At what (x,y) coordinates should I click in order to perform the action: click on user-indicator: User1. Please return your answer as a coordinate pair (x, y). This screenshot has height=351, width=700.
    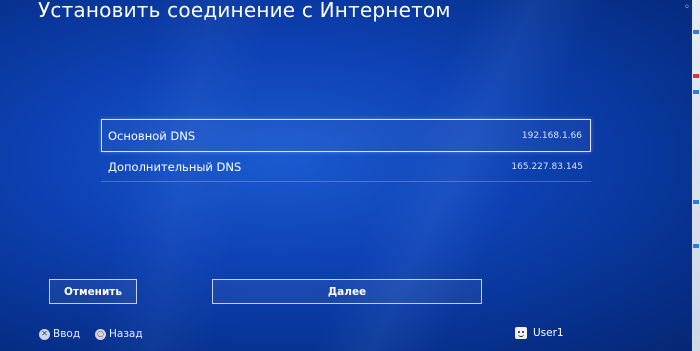
    Looking at the image, I should click on (539, 333).